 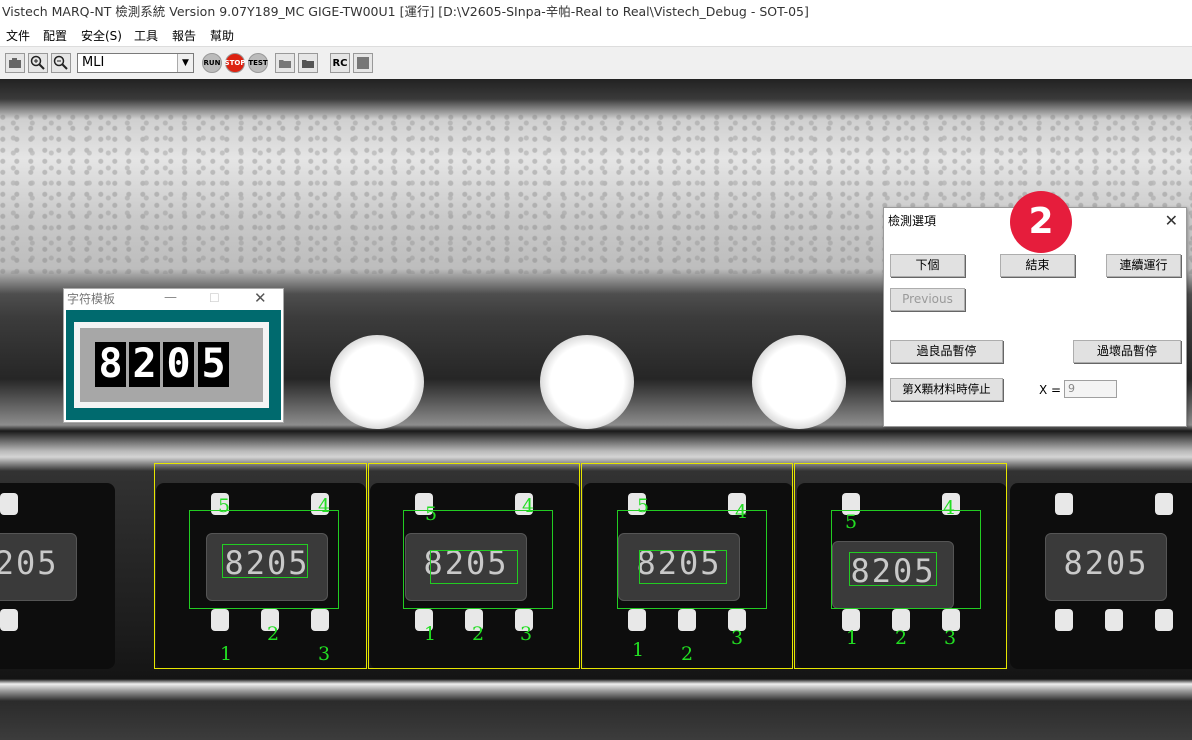 I want to click on mode-select: MLI ▼, so click(x=135, y=63).